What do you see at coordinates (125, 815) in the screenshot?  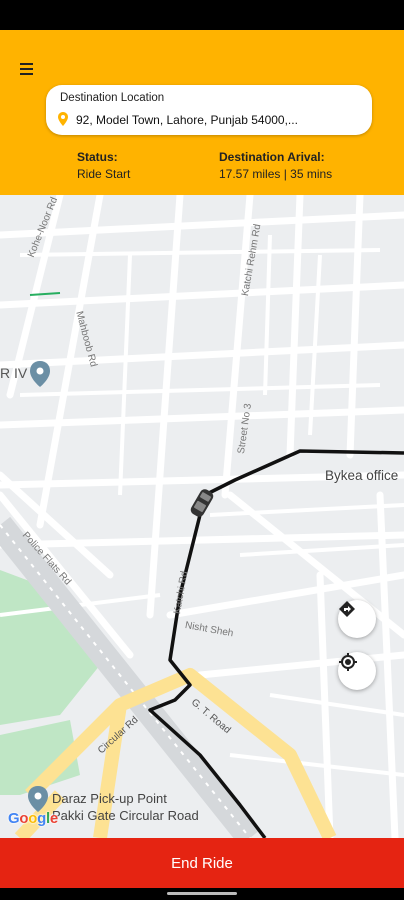 I see `place-label: Pakki Gate Circular Road` at bounding box center [125, 815].